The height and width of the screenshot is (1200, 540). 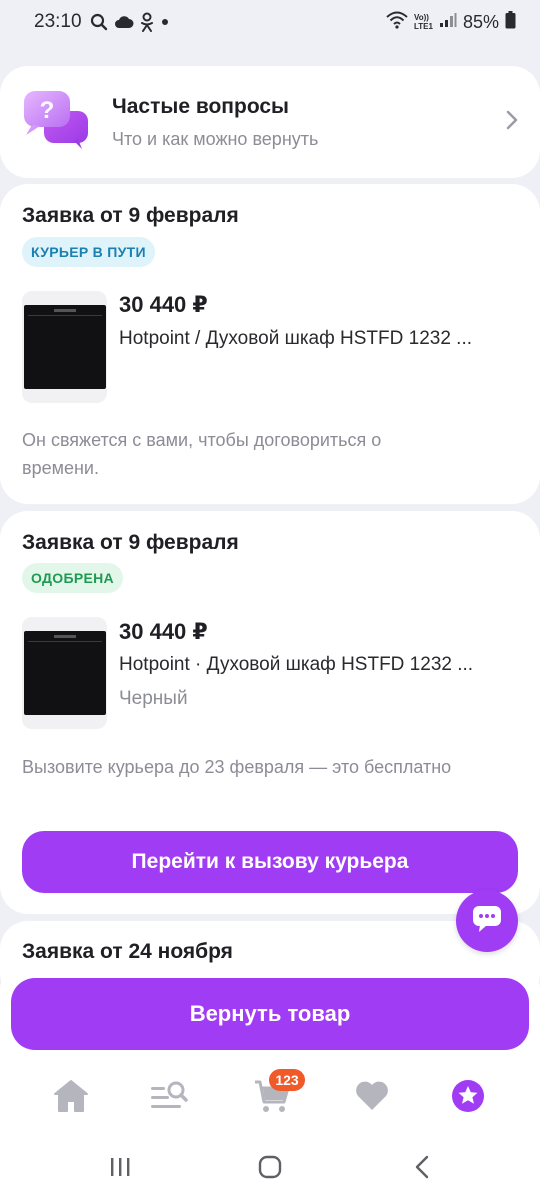 I want to click on volte-top: Vo)), so click(x=421, y=17).